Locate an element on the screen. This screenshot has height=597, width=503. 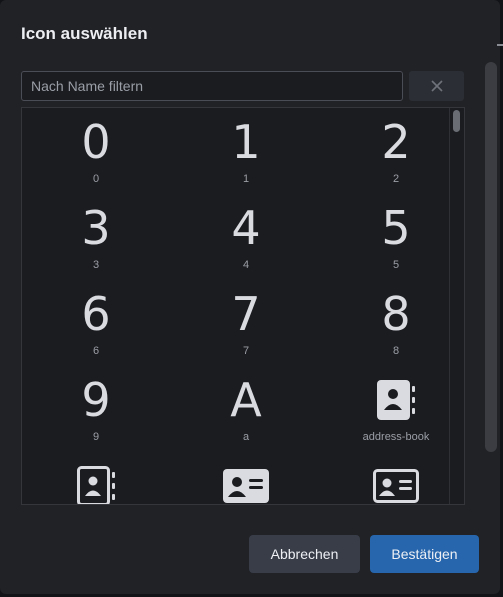
digit-1-icon: 1 is located at coordinates (246, 142).